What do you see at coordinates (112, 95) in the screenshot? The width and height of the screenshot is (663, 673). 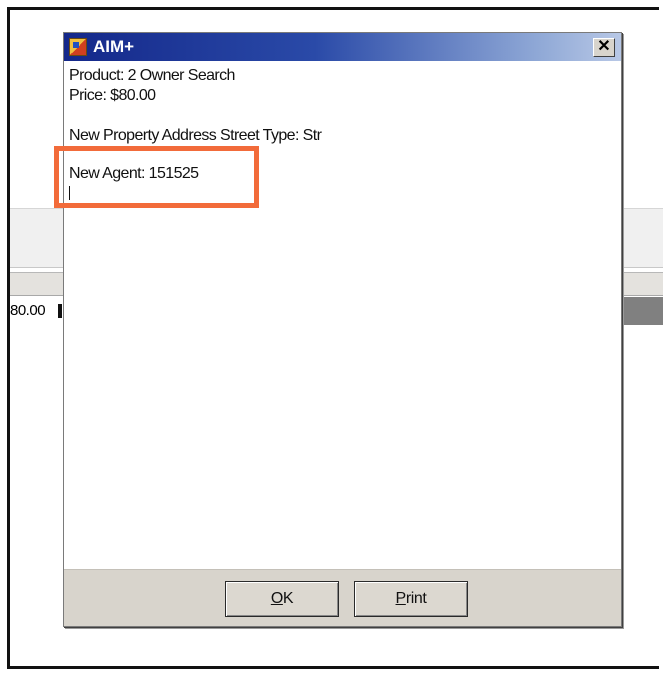 I see `price-line: Price: $80.00` at bounding box center [112, 95].